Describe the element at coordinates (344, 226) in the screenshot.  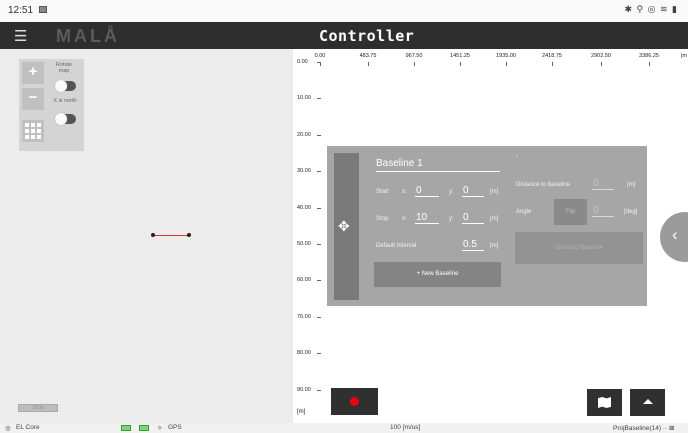
I see `move-icon: ✥` at that location.